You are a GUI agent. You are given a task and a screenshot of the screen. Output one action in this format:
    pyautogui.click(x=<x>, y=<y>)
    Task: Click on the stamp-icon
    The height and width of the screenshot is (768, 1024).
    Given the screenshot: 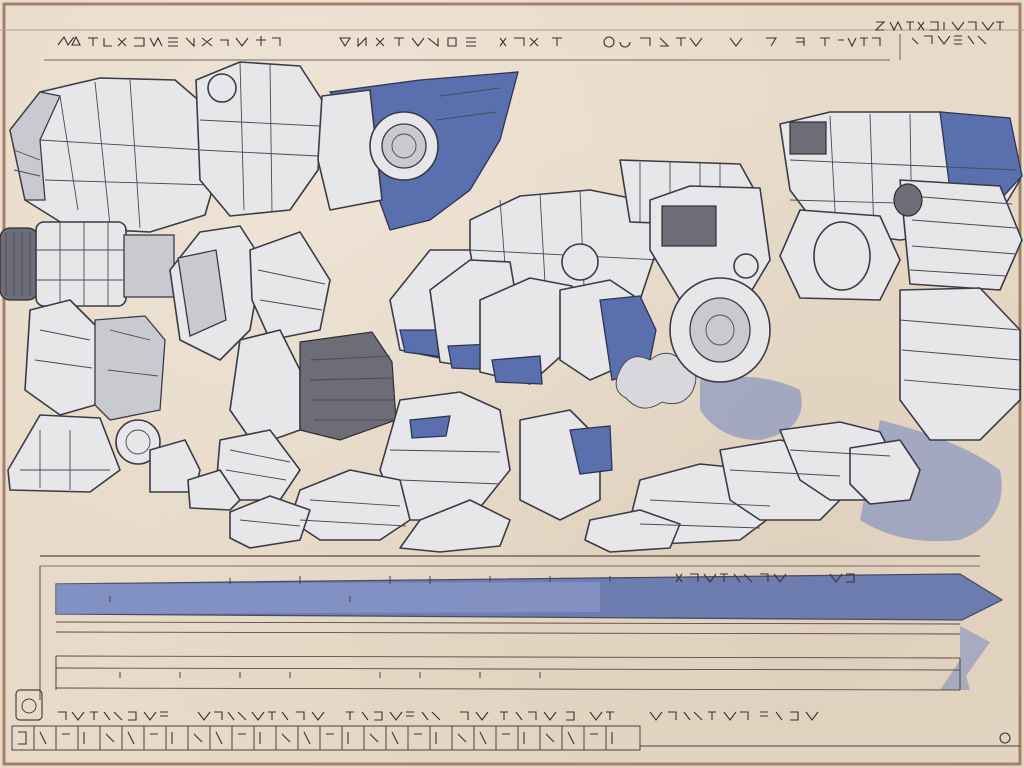 What is the action you would take?
    pyautogui.click(x=29, y=705)
    